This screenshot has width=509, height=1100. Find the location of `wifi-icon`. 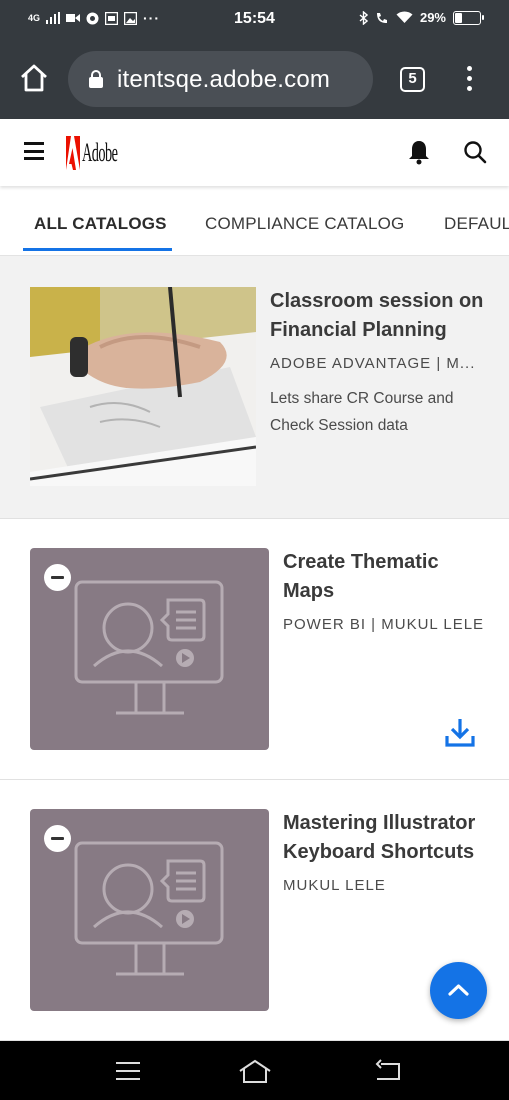

wifi-icon is located at coordinates (404, 17).